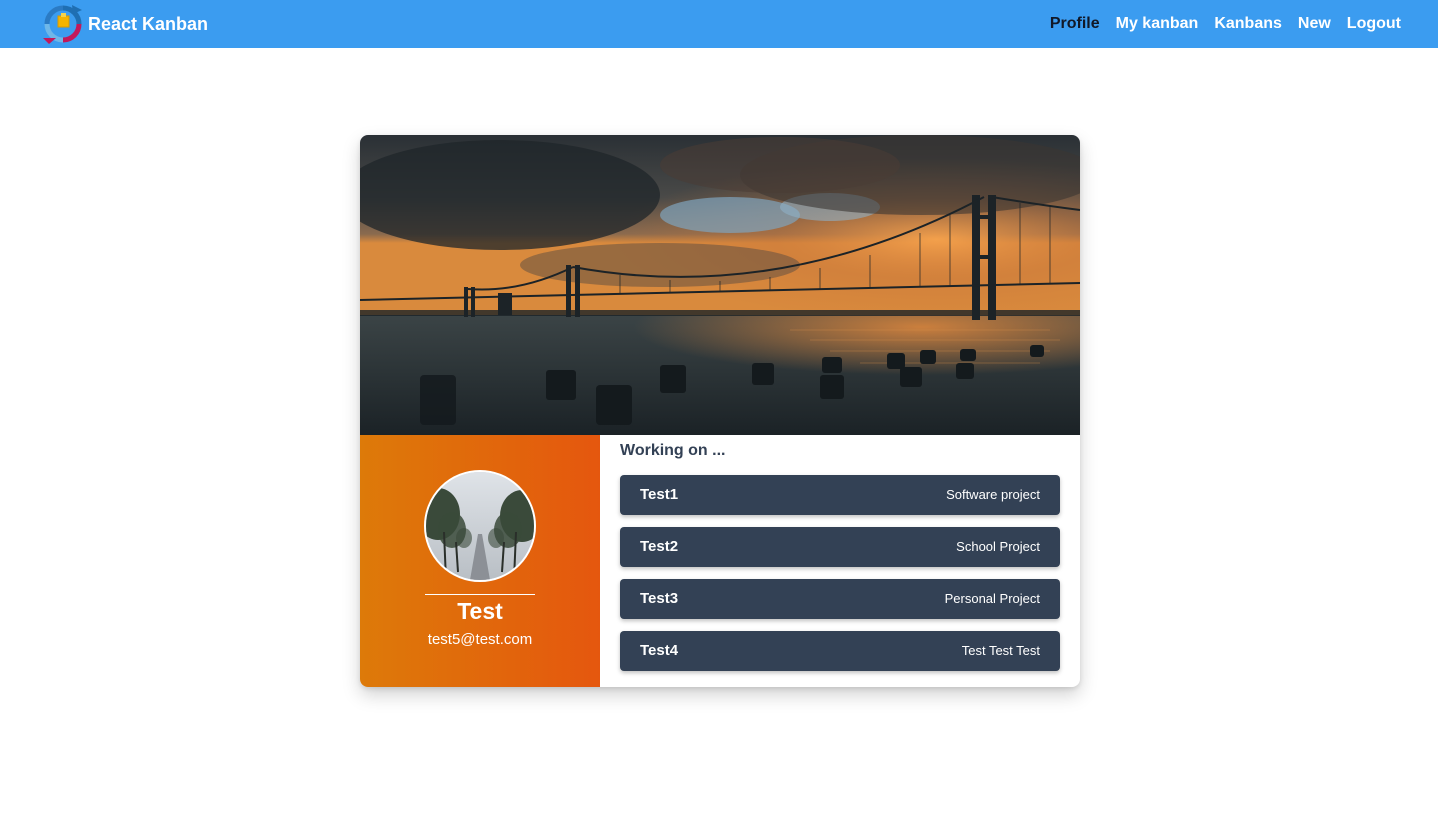 The width and height of the screenshot is (1438, 820). What do you see at coordinates (148, 23) in the screenshot?
I see `app-title: React Kanban` at bounding box center [148, 23].